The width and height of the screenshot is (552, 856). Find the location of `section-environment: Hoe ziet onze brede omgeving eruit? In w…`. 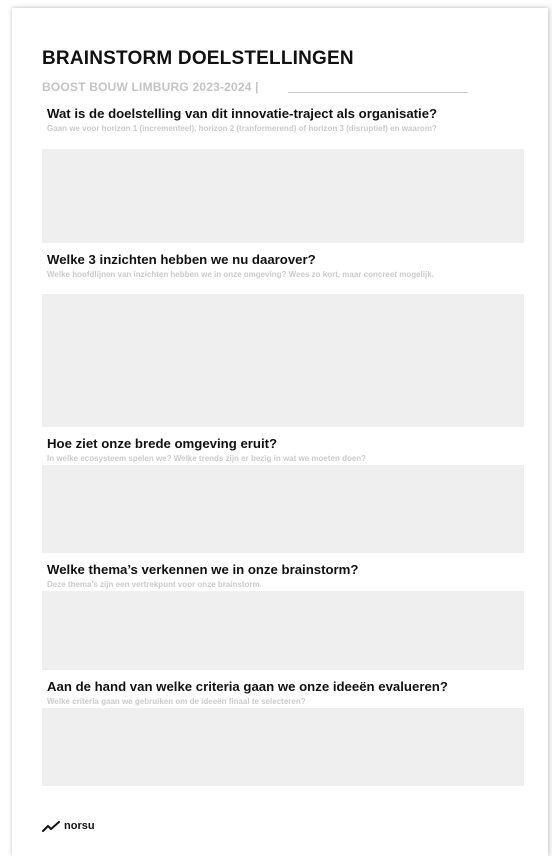

section-environment: Hoe ziet onze brede omgeving eruit? In w… is located at coordinates (287, 450).